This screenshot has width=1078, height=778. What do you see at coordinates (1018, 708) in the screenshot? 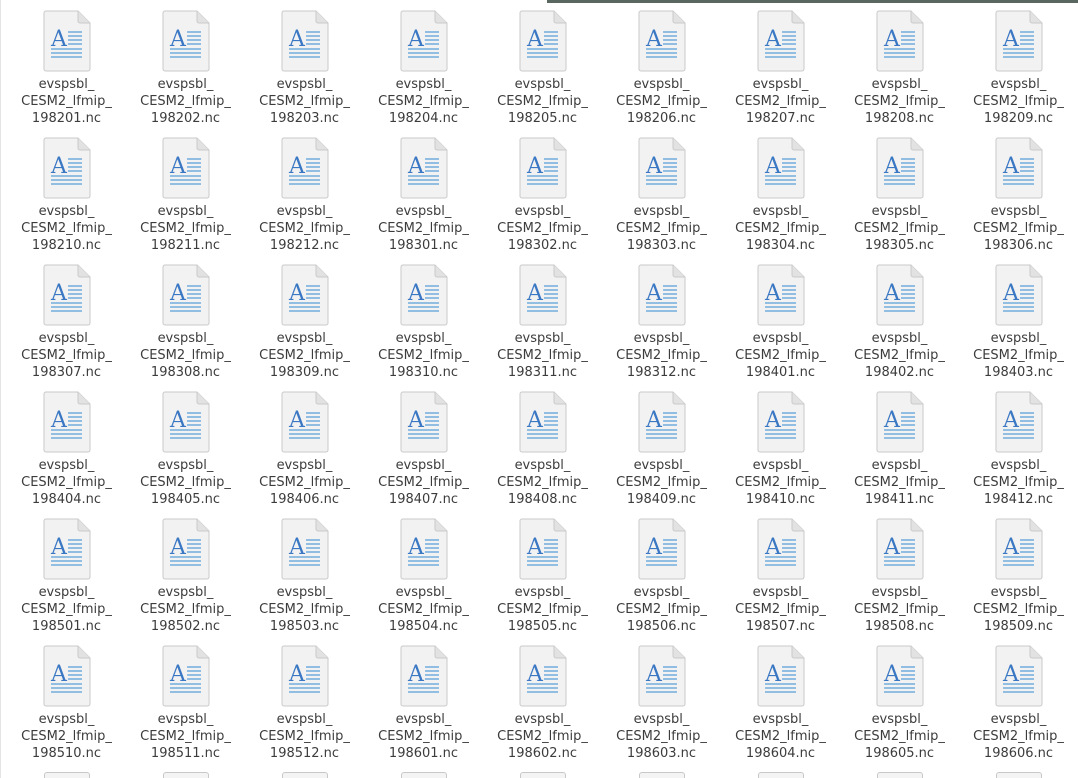
I see `file-item: A evspsbl_ CESM2_lfmip_ 198606.nc` at bounding box center [1018, 708].